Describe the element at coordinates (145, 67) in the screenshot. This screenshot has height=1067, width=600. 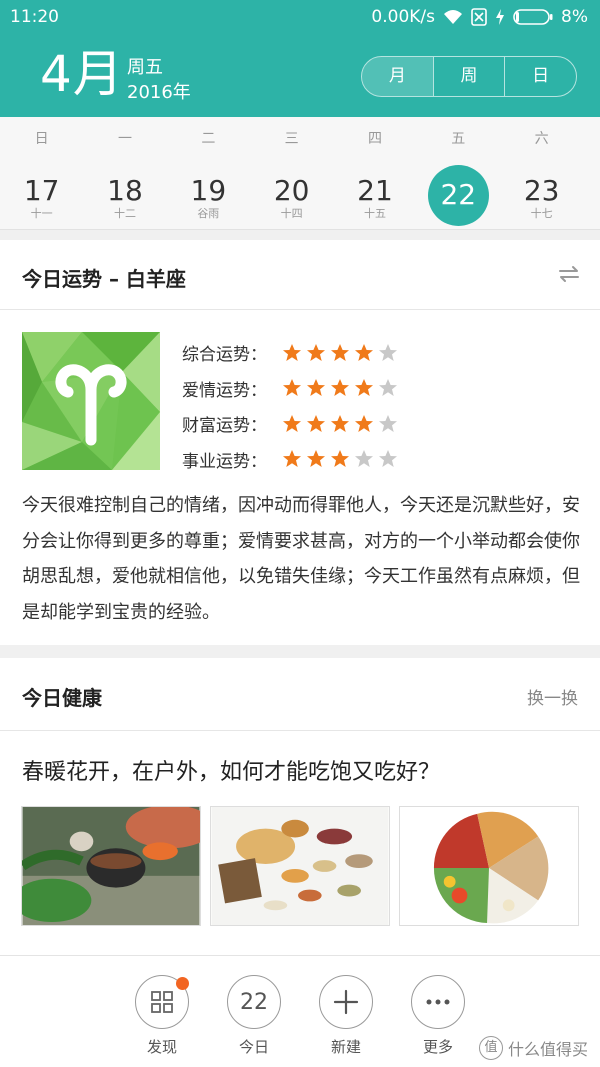
I see `current-weekday: 周五` at that location.